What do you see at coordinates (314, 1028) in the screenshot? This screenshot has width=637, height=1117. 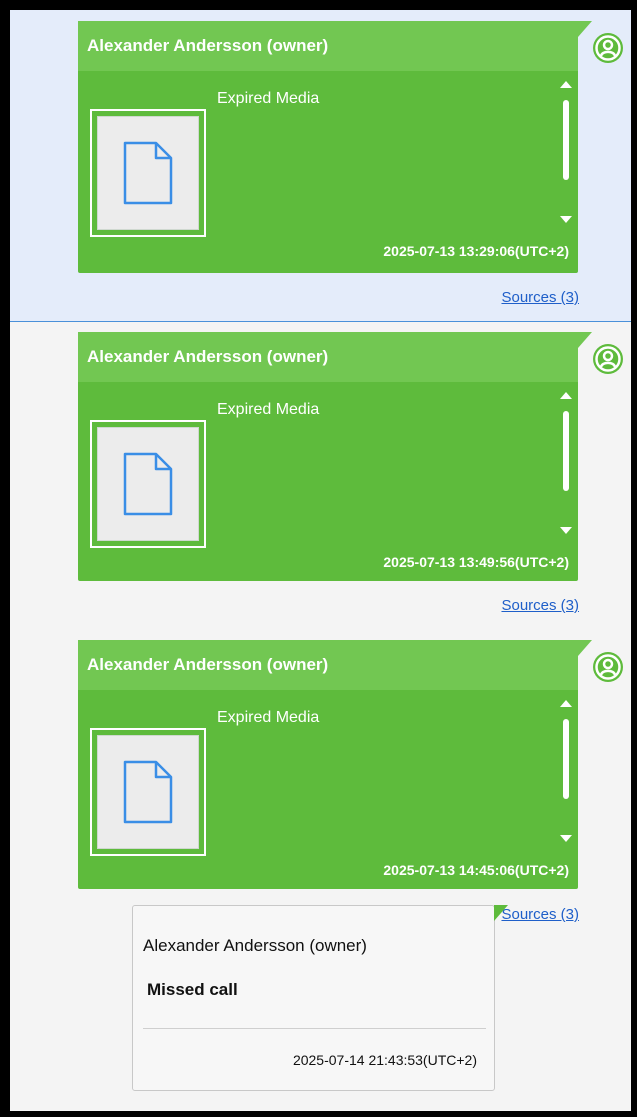 I see `divider` at bounding box center [314, 1028].